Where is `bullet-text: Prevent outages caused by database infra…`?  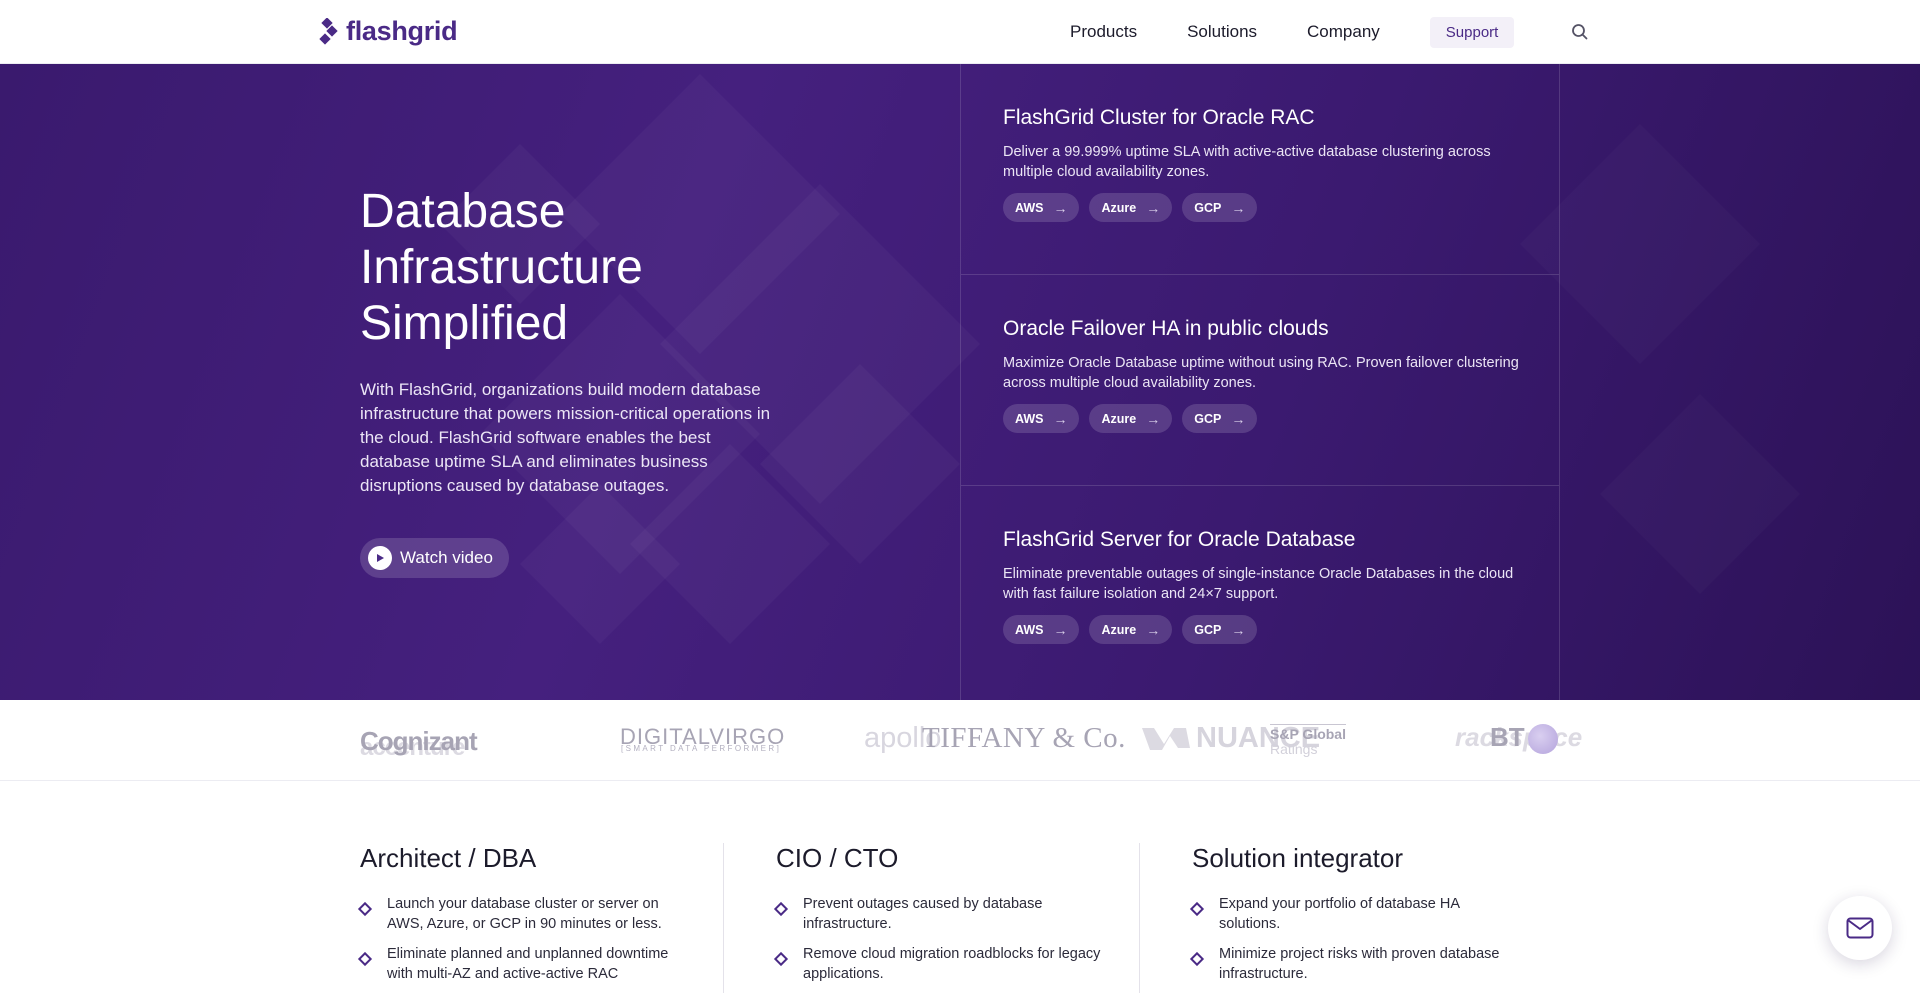 bullet-text: Prevent outages caused by database infra… is located at coordinates (923, 914).